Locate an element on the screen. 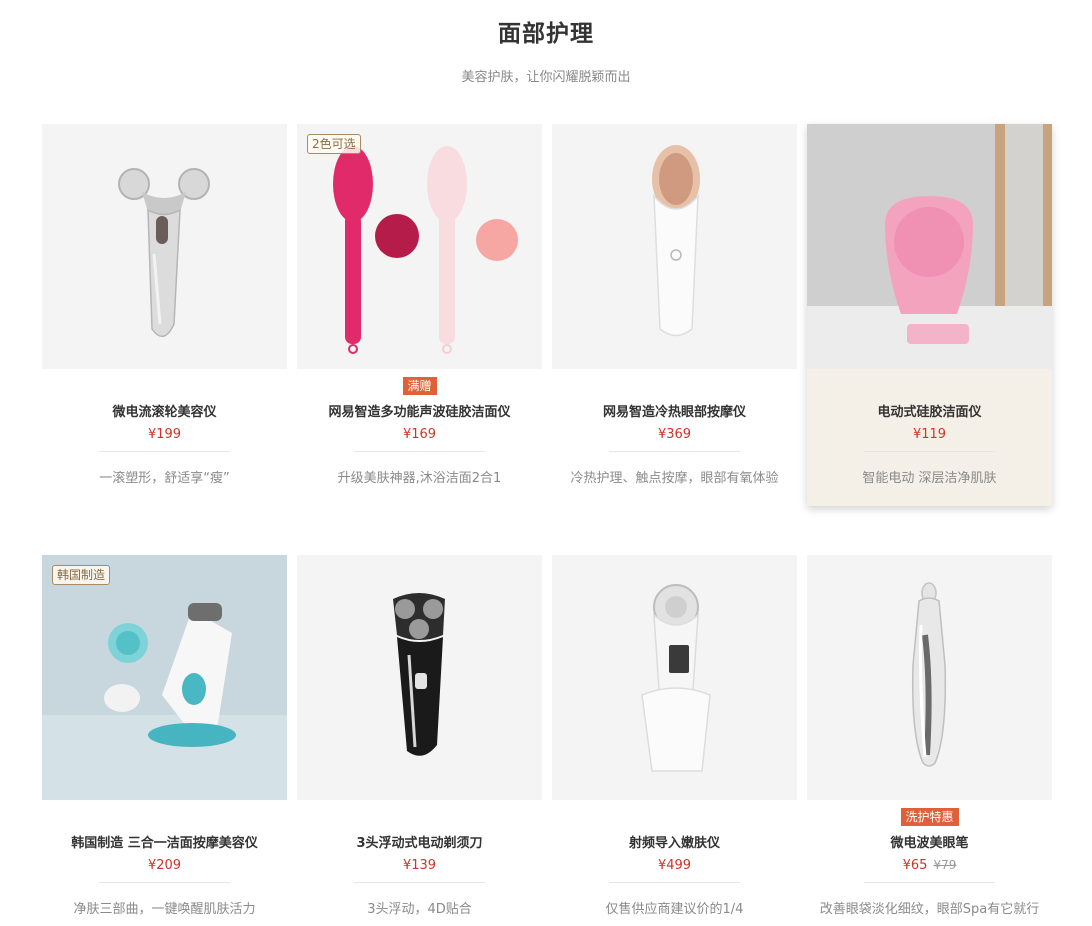  eye-massager-icon is located at coordinates (674, 246).